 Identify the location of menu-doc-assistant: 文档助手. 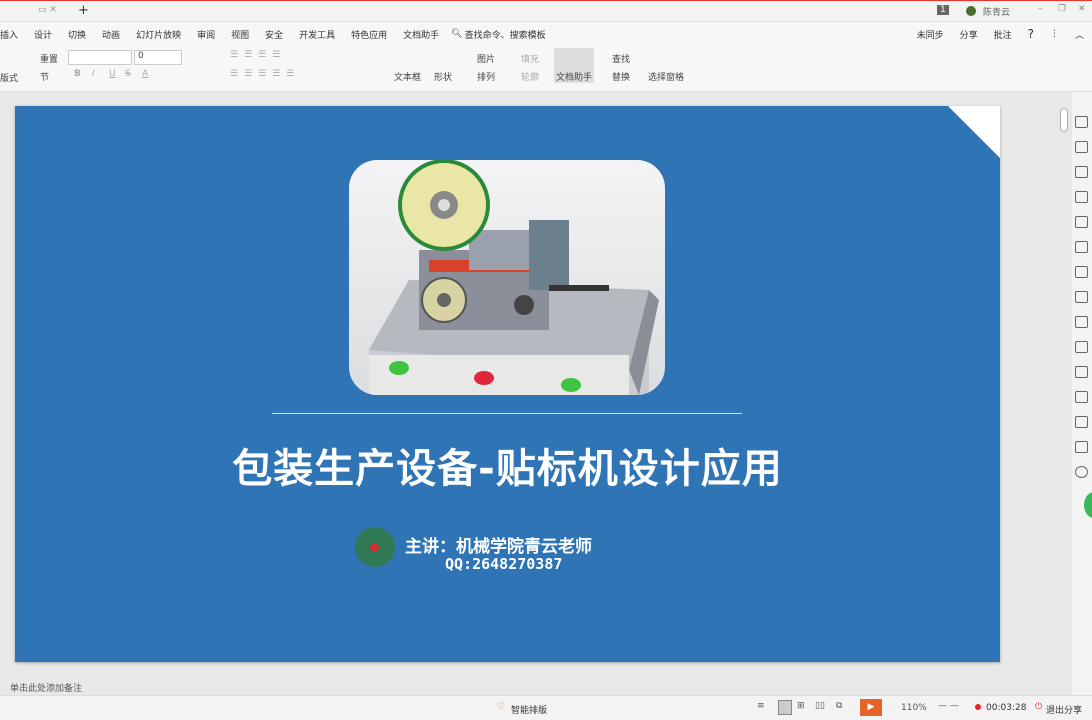
(421, 34).